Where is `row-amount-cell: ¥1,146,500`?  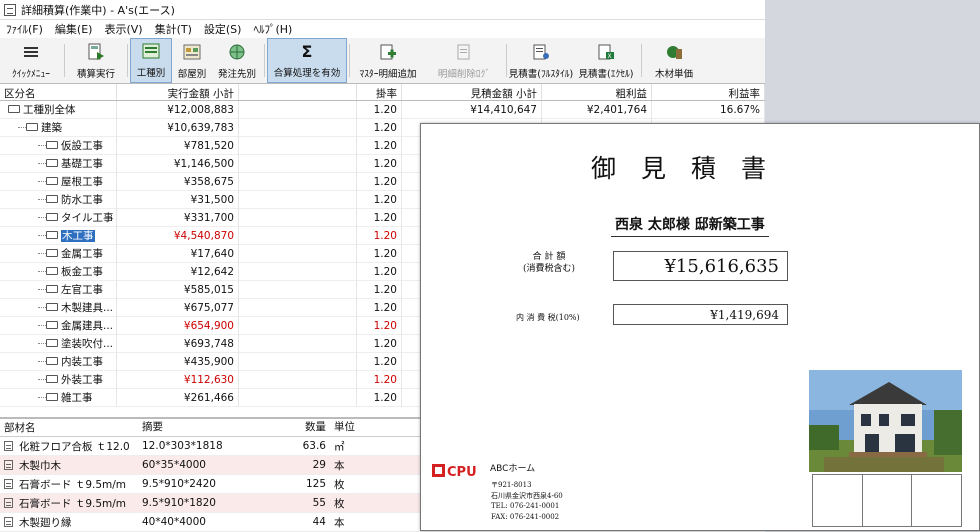
row-amount-cell: ¥1,146,500 is located at coordinates (178, 163).